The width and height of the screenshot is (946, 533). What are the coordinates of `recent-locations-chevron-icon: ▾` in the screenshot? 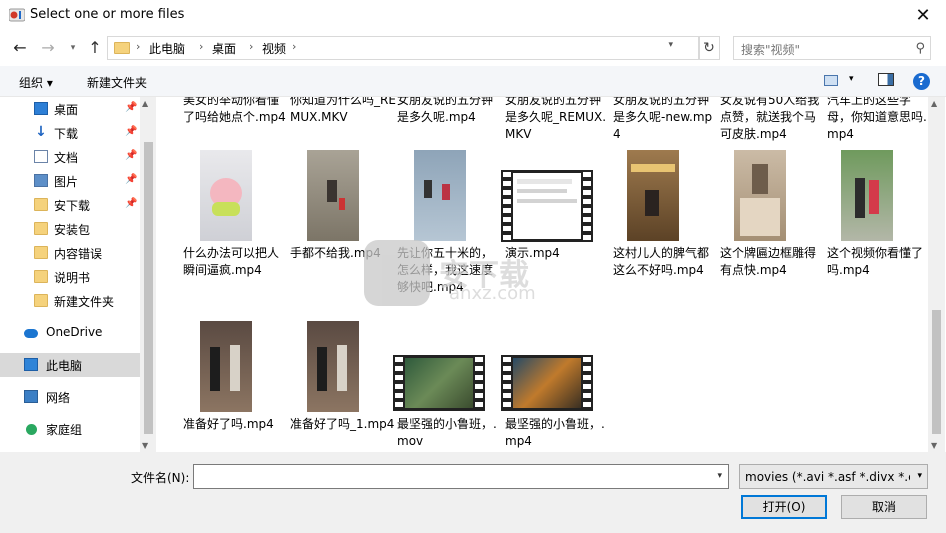 It's located at (73, 48).